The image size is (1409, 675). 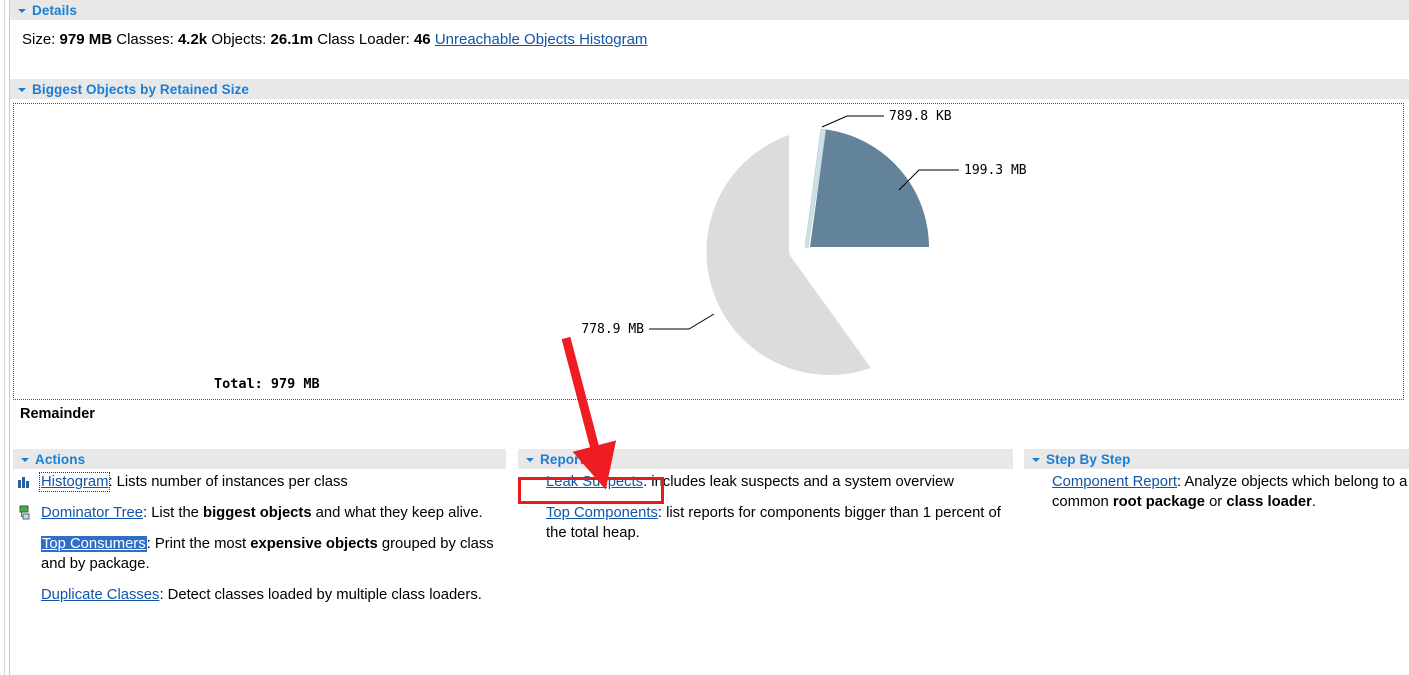 What do you see at coordinates (566, 459) in the screenshot?
I see `reports-title: Reports` at bounding box center [566, 459].